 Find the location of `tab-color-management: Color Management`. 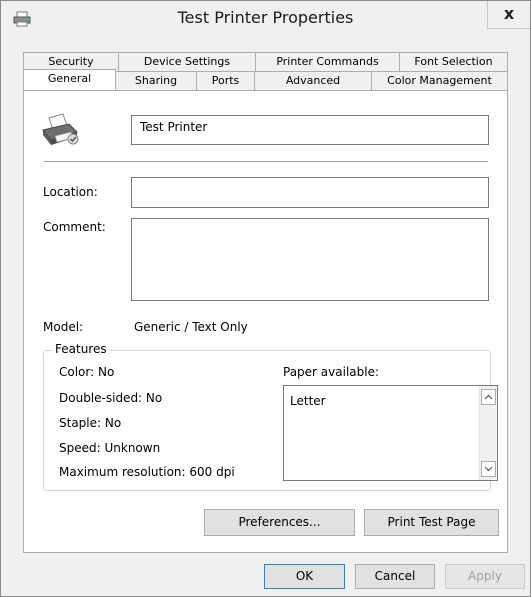

tab-color-management: Color Management is located at coordinates (439, 80).